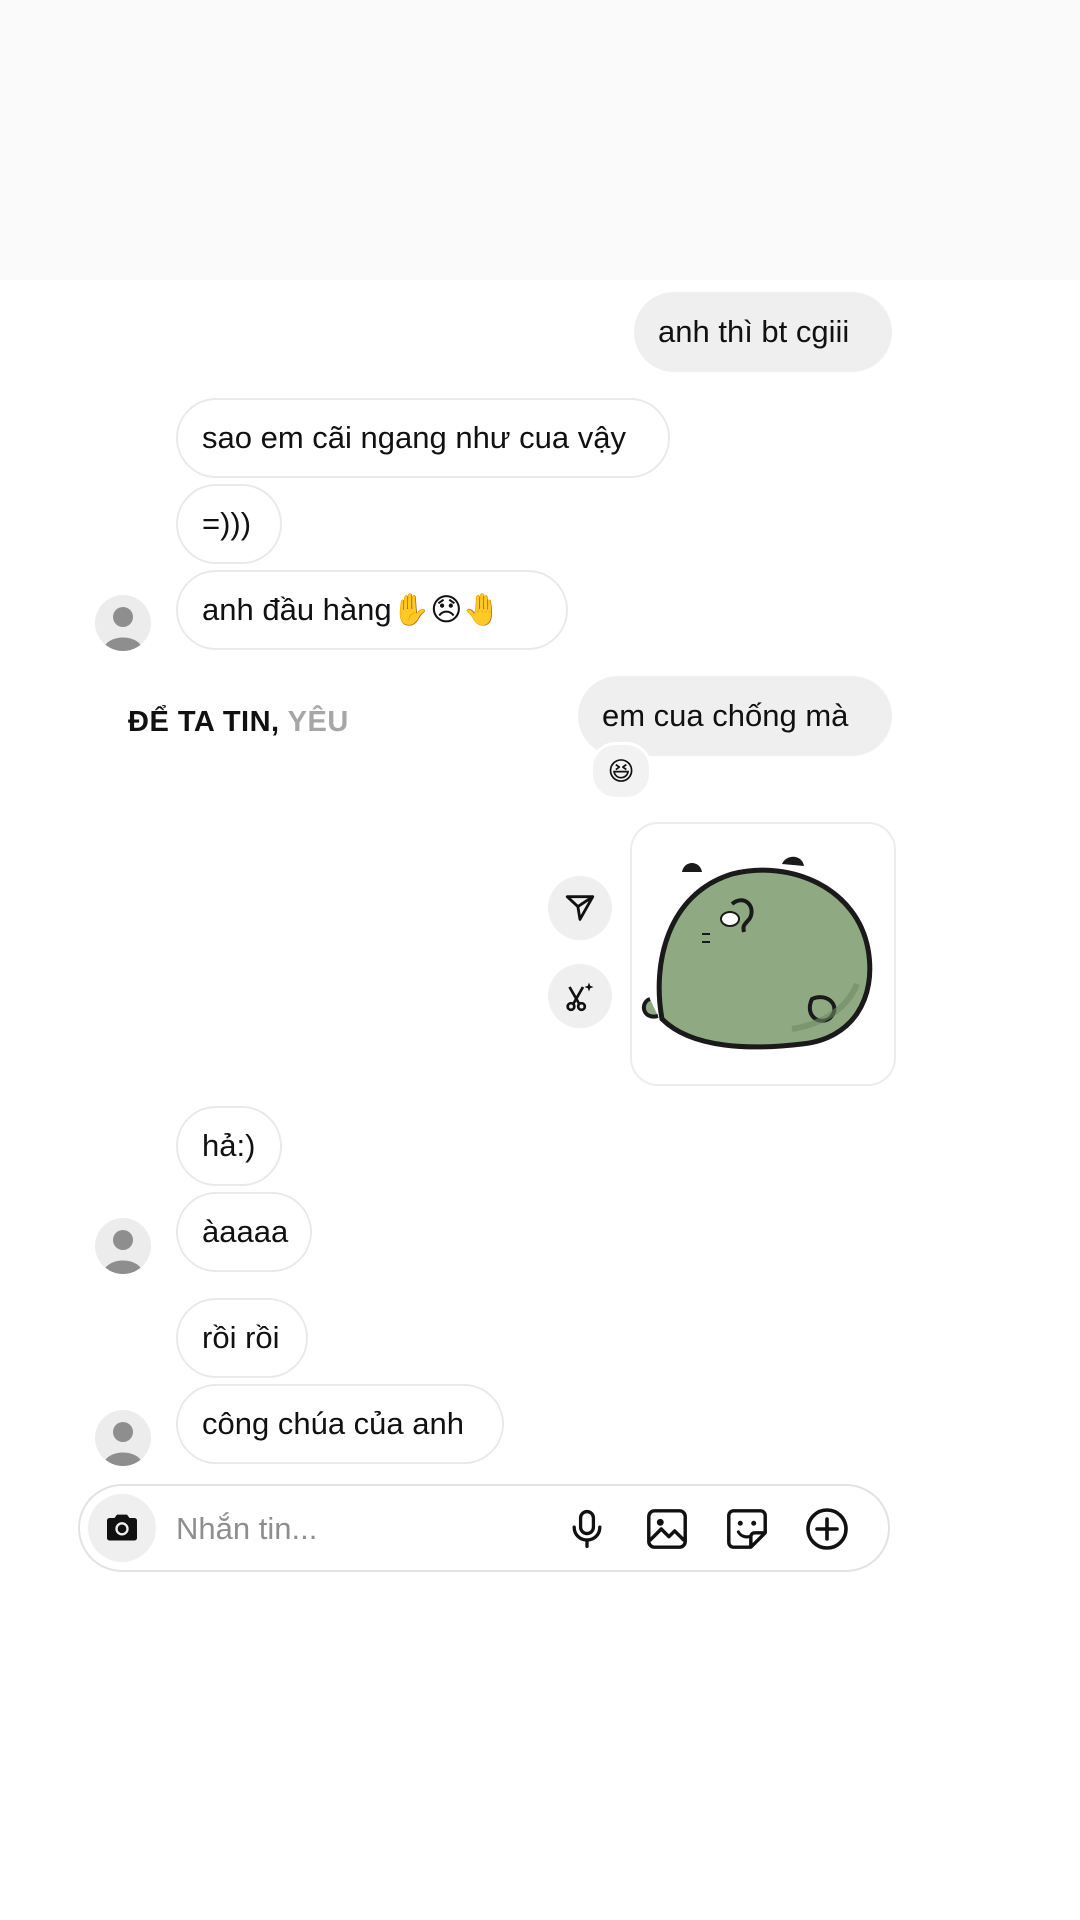 Image resolution: width=1080 pixels, height=1920 pixels. I want to click on microphone-icon, so click(587, 1529).